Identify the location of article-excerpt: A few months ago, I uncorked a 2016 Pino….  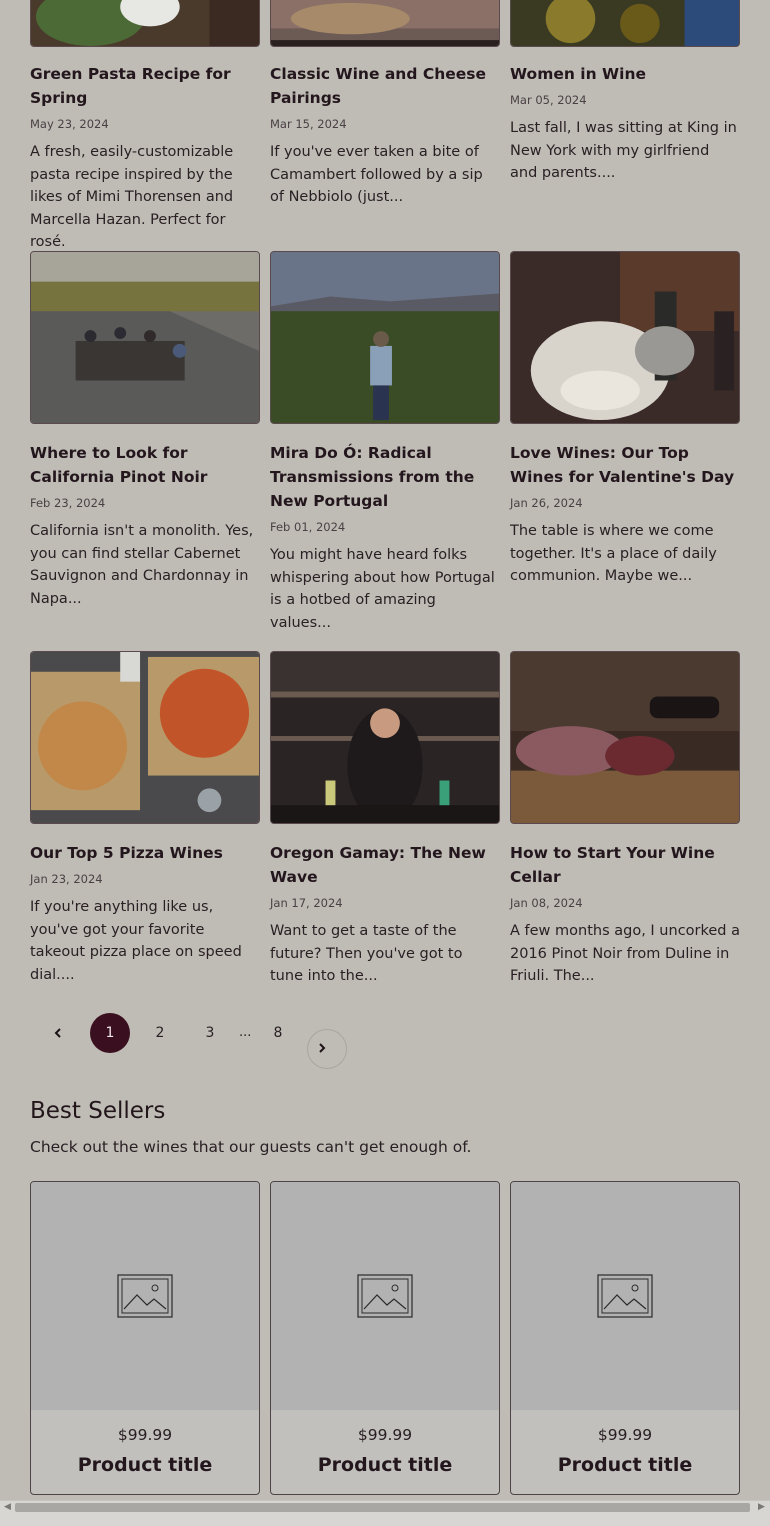
(625, 953).